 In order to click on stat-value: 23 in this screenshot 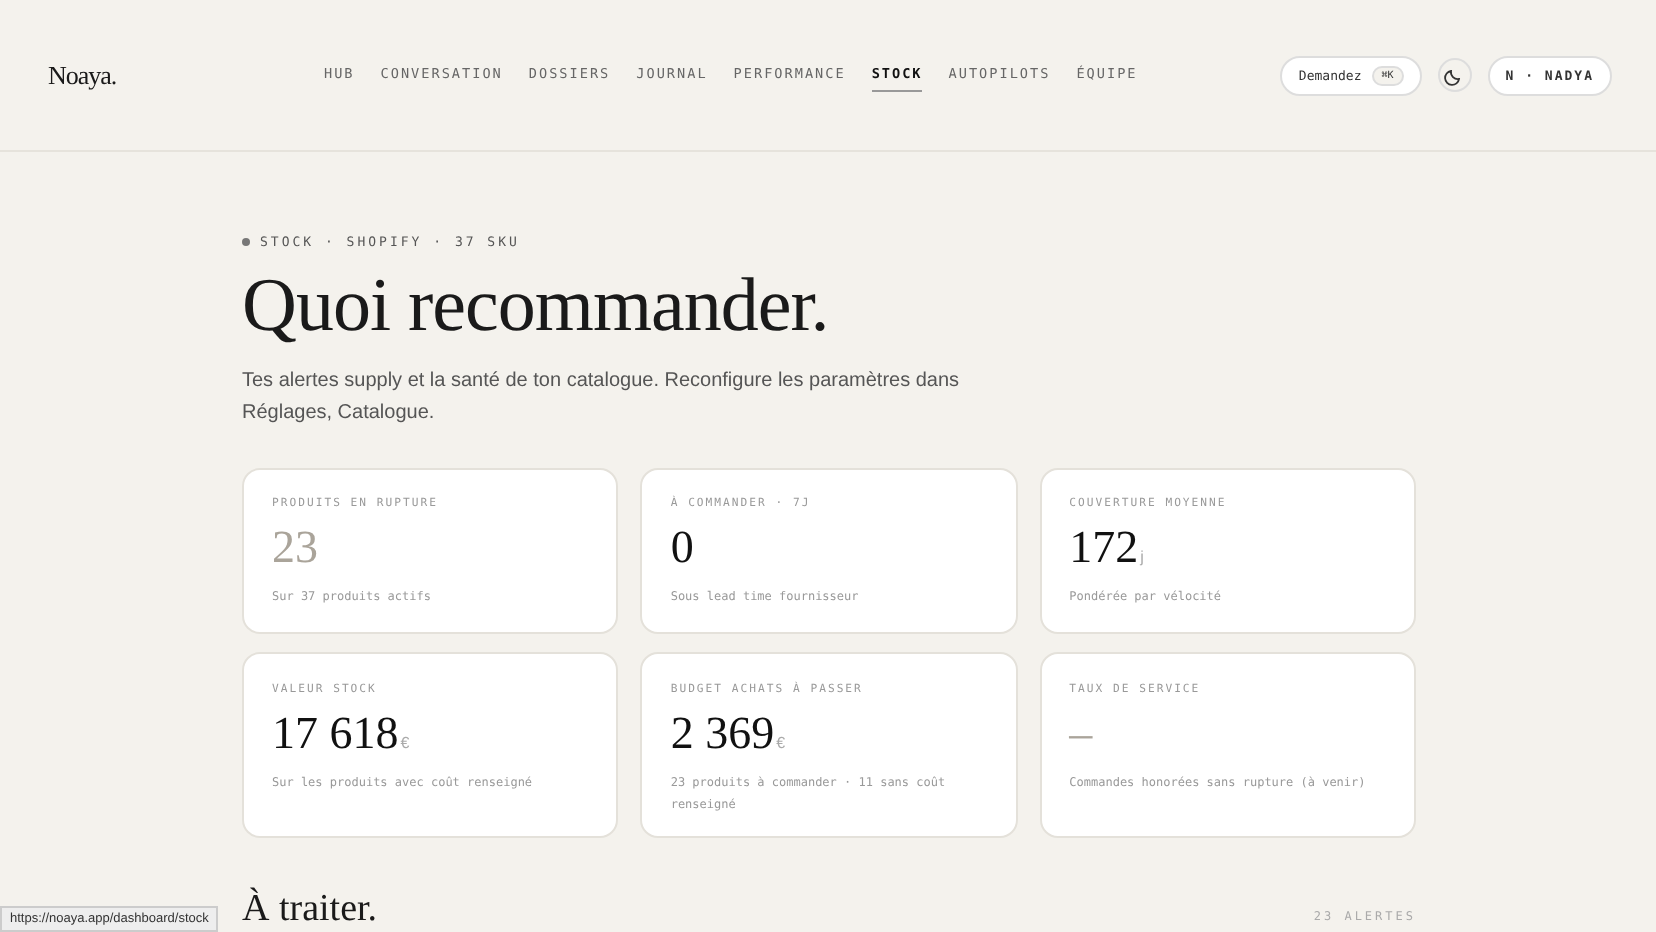, I will do `click(295, 548)`.